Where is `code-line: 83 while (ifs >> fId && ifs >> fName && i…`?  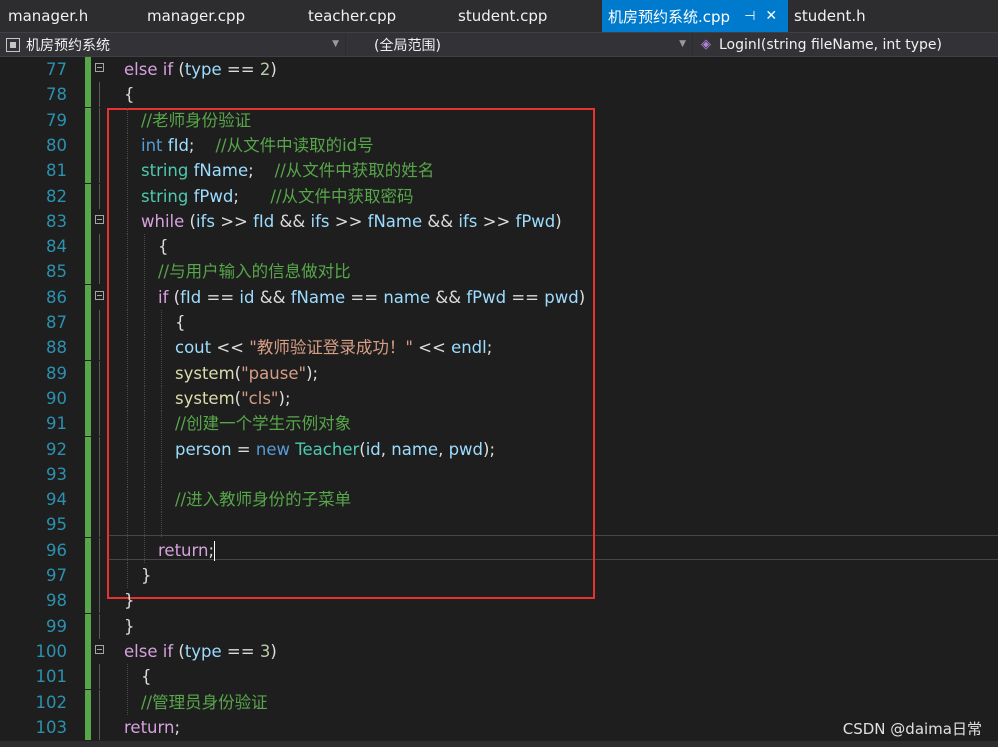
code-line: 83 while (ifs >> fId && ifs >> fName && i… is located at coordinates (499, 221).